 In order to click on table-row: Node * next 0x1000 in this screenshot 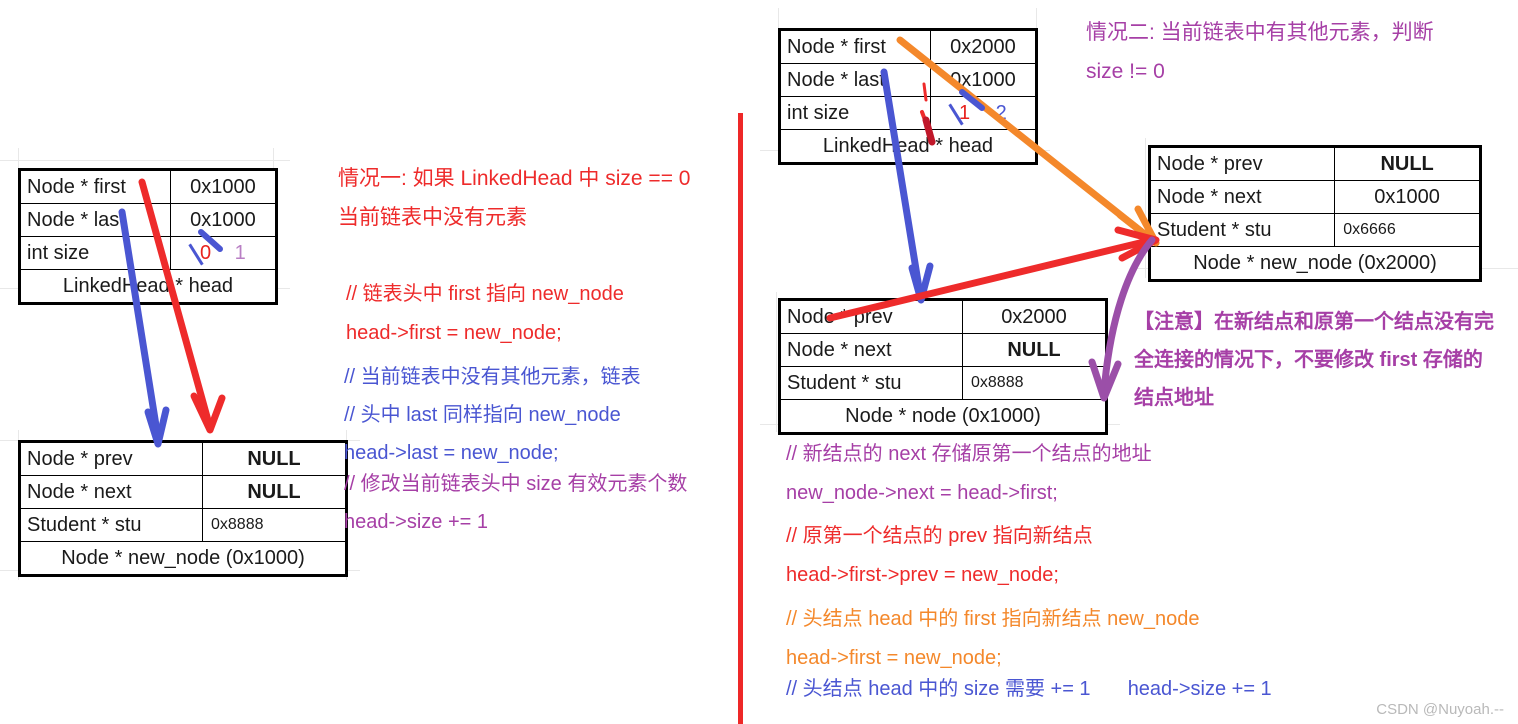, I will do `click(1314, 197)`.